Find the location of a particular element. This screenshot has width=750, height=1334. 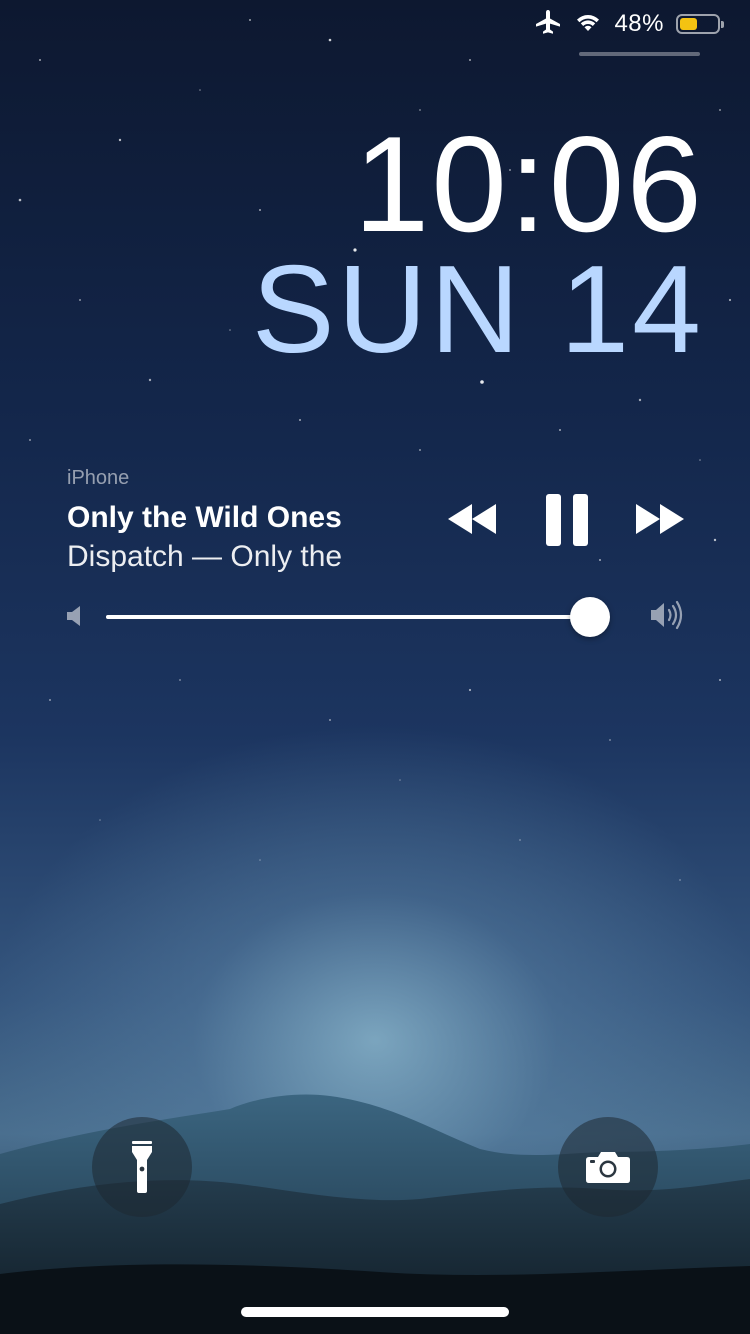

volume-slider is located at coordinates (358, 617).